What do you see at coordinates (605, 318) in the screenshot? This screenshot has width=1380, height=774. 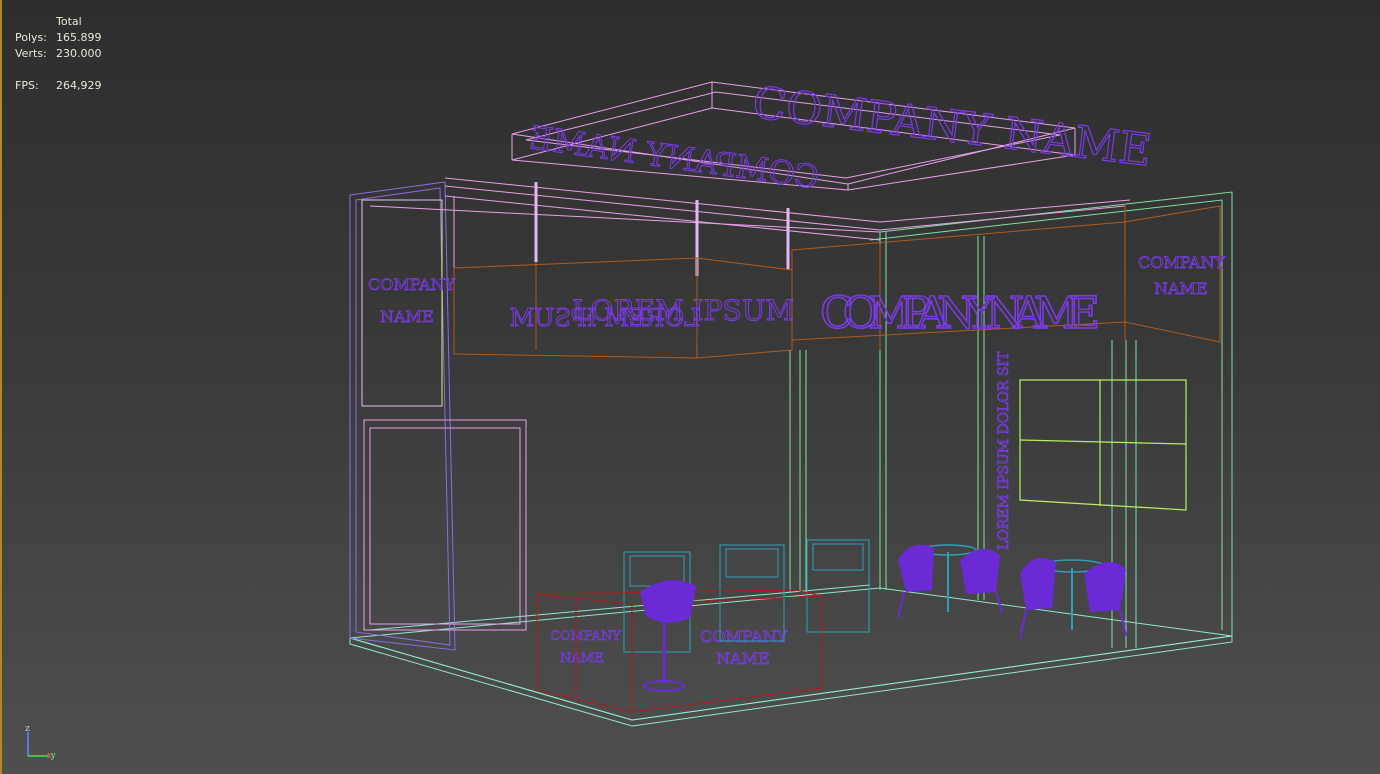 I see `header-lorem-ipsum-mirror: LOREM IPSUM` at bounding box center [605, 318].